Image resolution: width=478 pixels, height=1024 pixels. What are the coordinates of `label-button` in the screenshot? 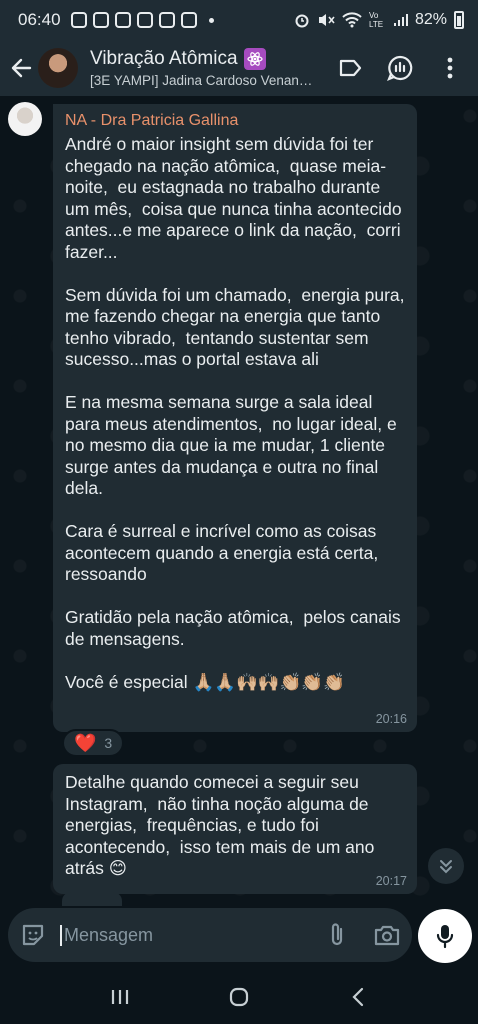 It's located at (350, 68).